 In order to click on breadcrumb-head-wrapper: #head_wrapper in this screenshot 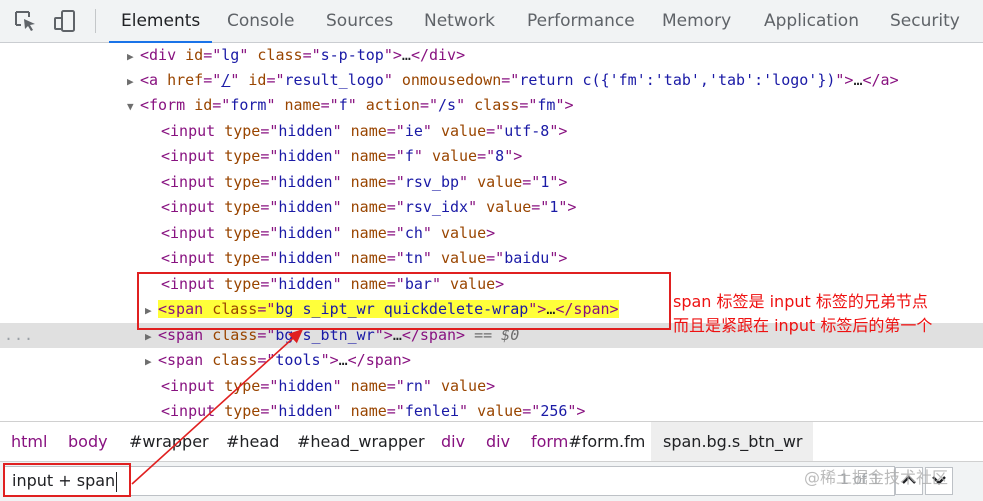, I will do `click(361, 442)`.